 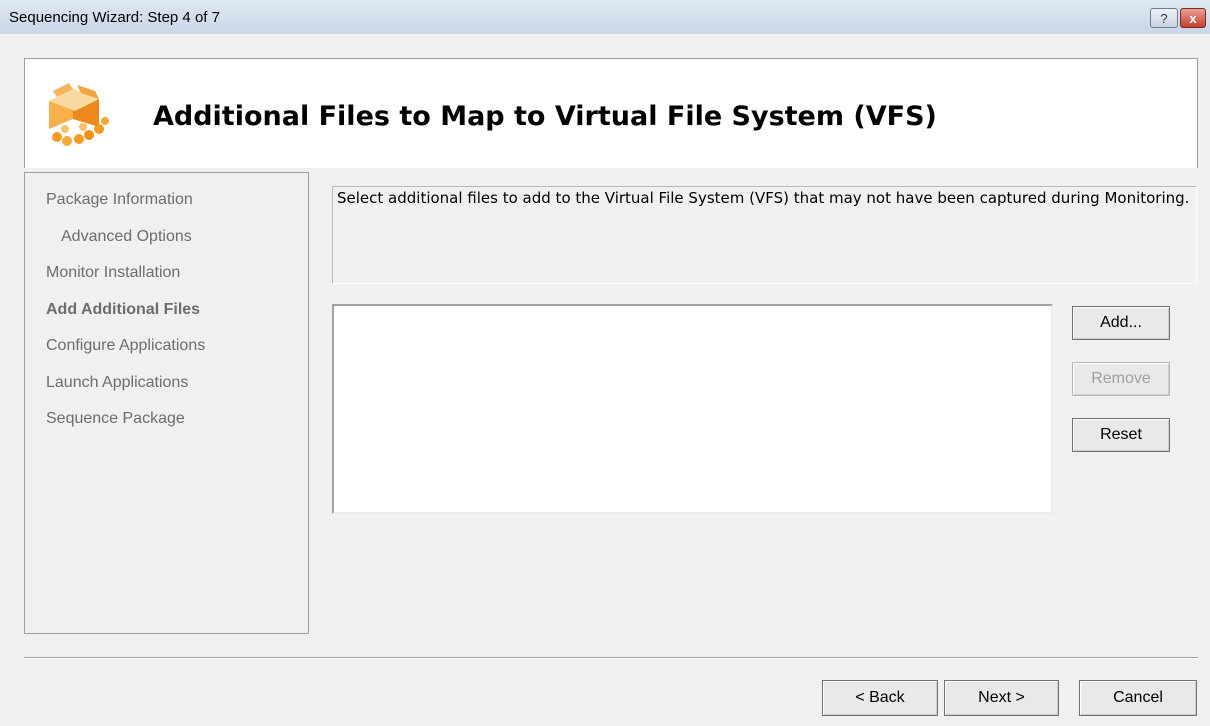 What do you see at coordinates (1121, 379) in the screenshot?
I see `remove-button: Remove` at bounding box center [1121, 379].